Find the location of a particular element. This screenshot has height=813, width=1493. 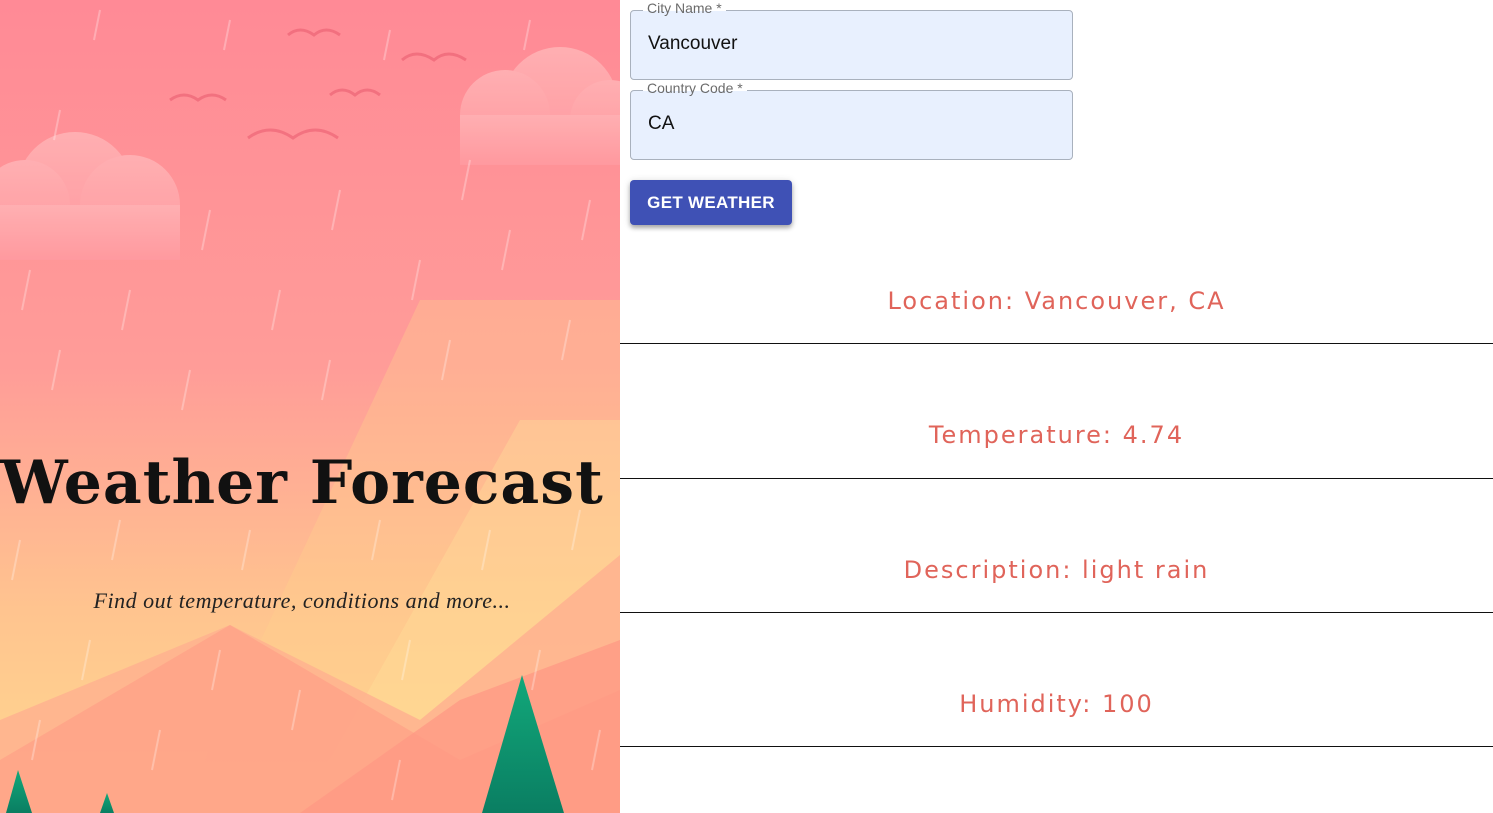

description-result: Description: light rain is located at coordinates (1056, 570).